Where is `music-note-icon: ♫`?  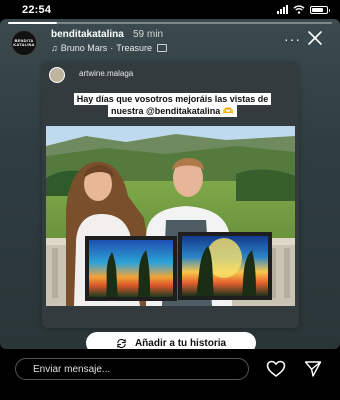 music-note-icon: ♫ is located at coordinates (54, 48).